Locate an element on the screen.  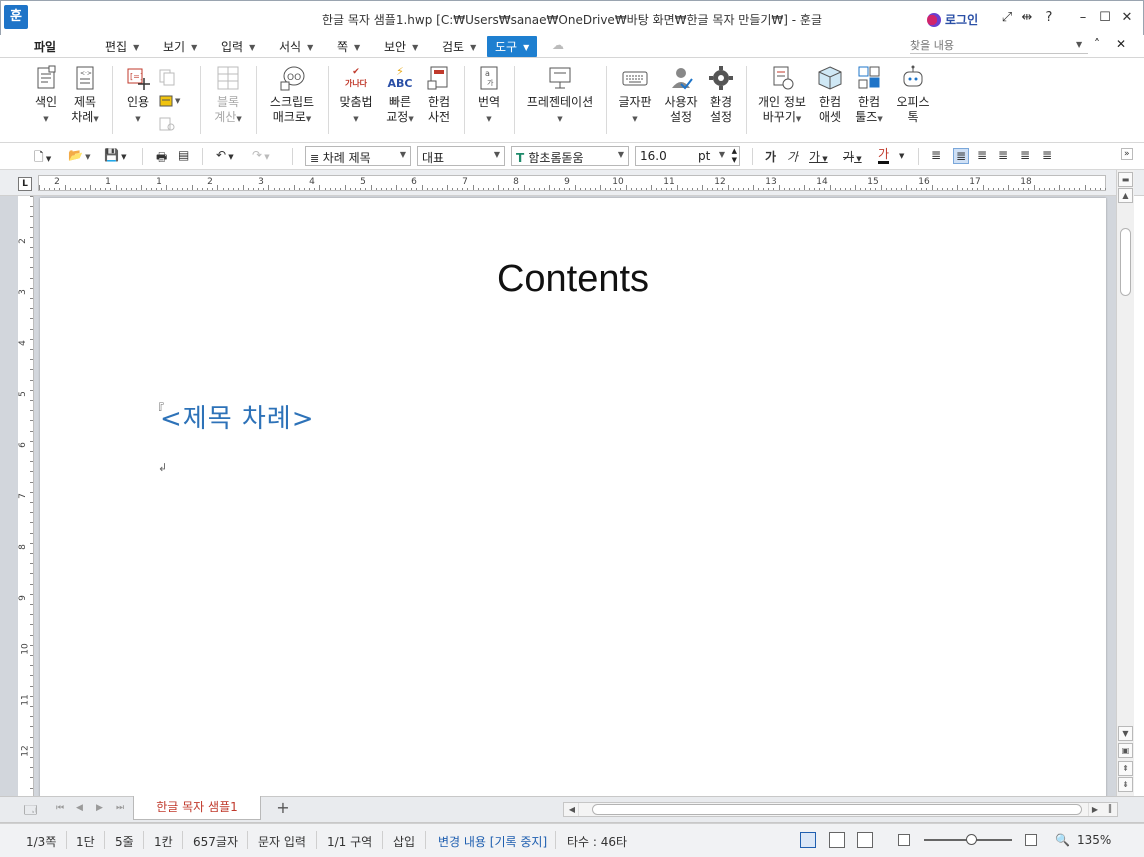
minimize-button: – is located at coordinates (1083, 18).